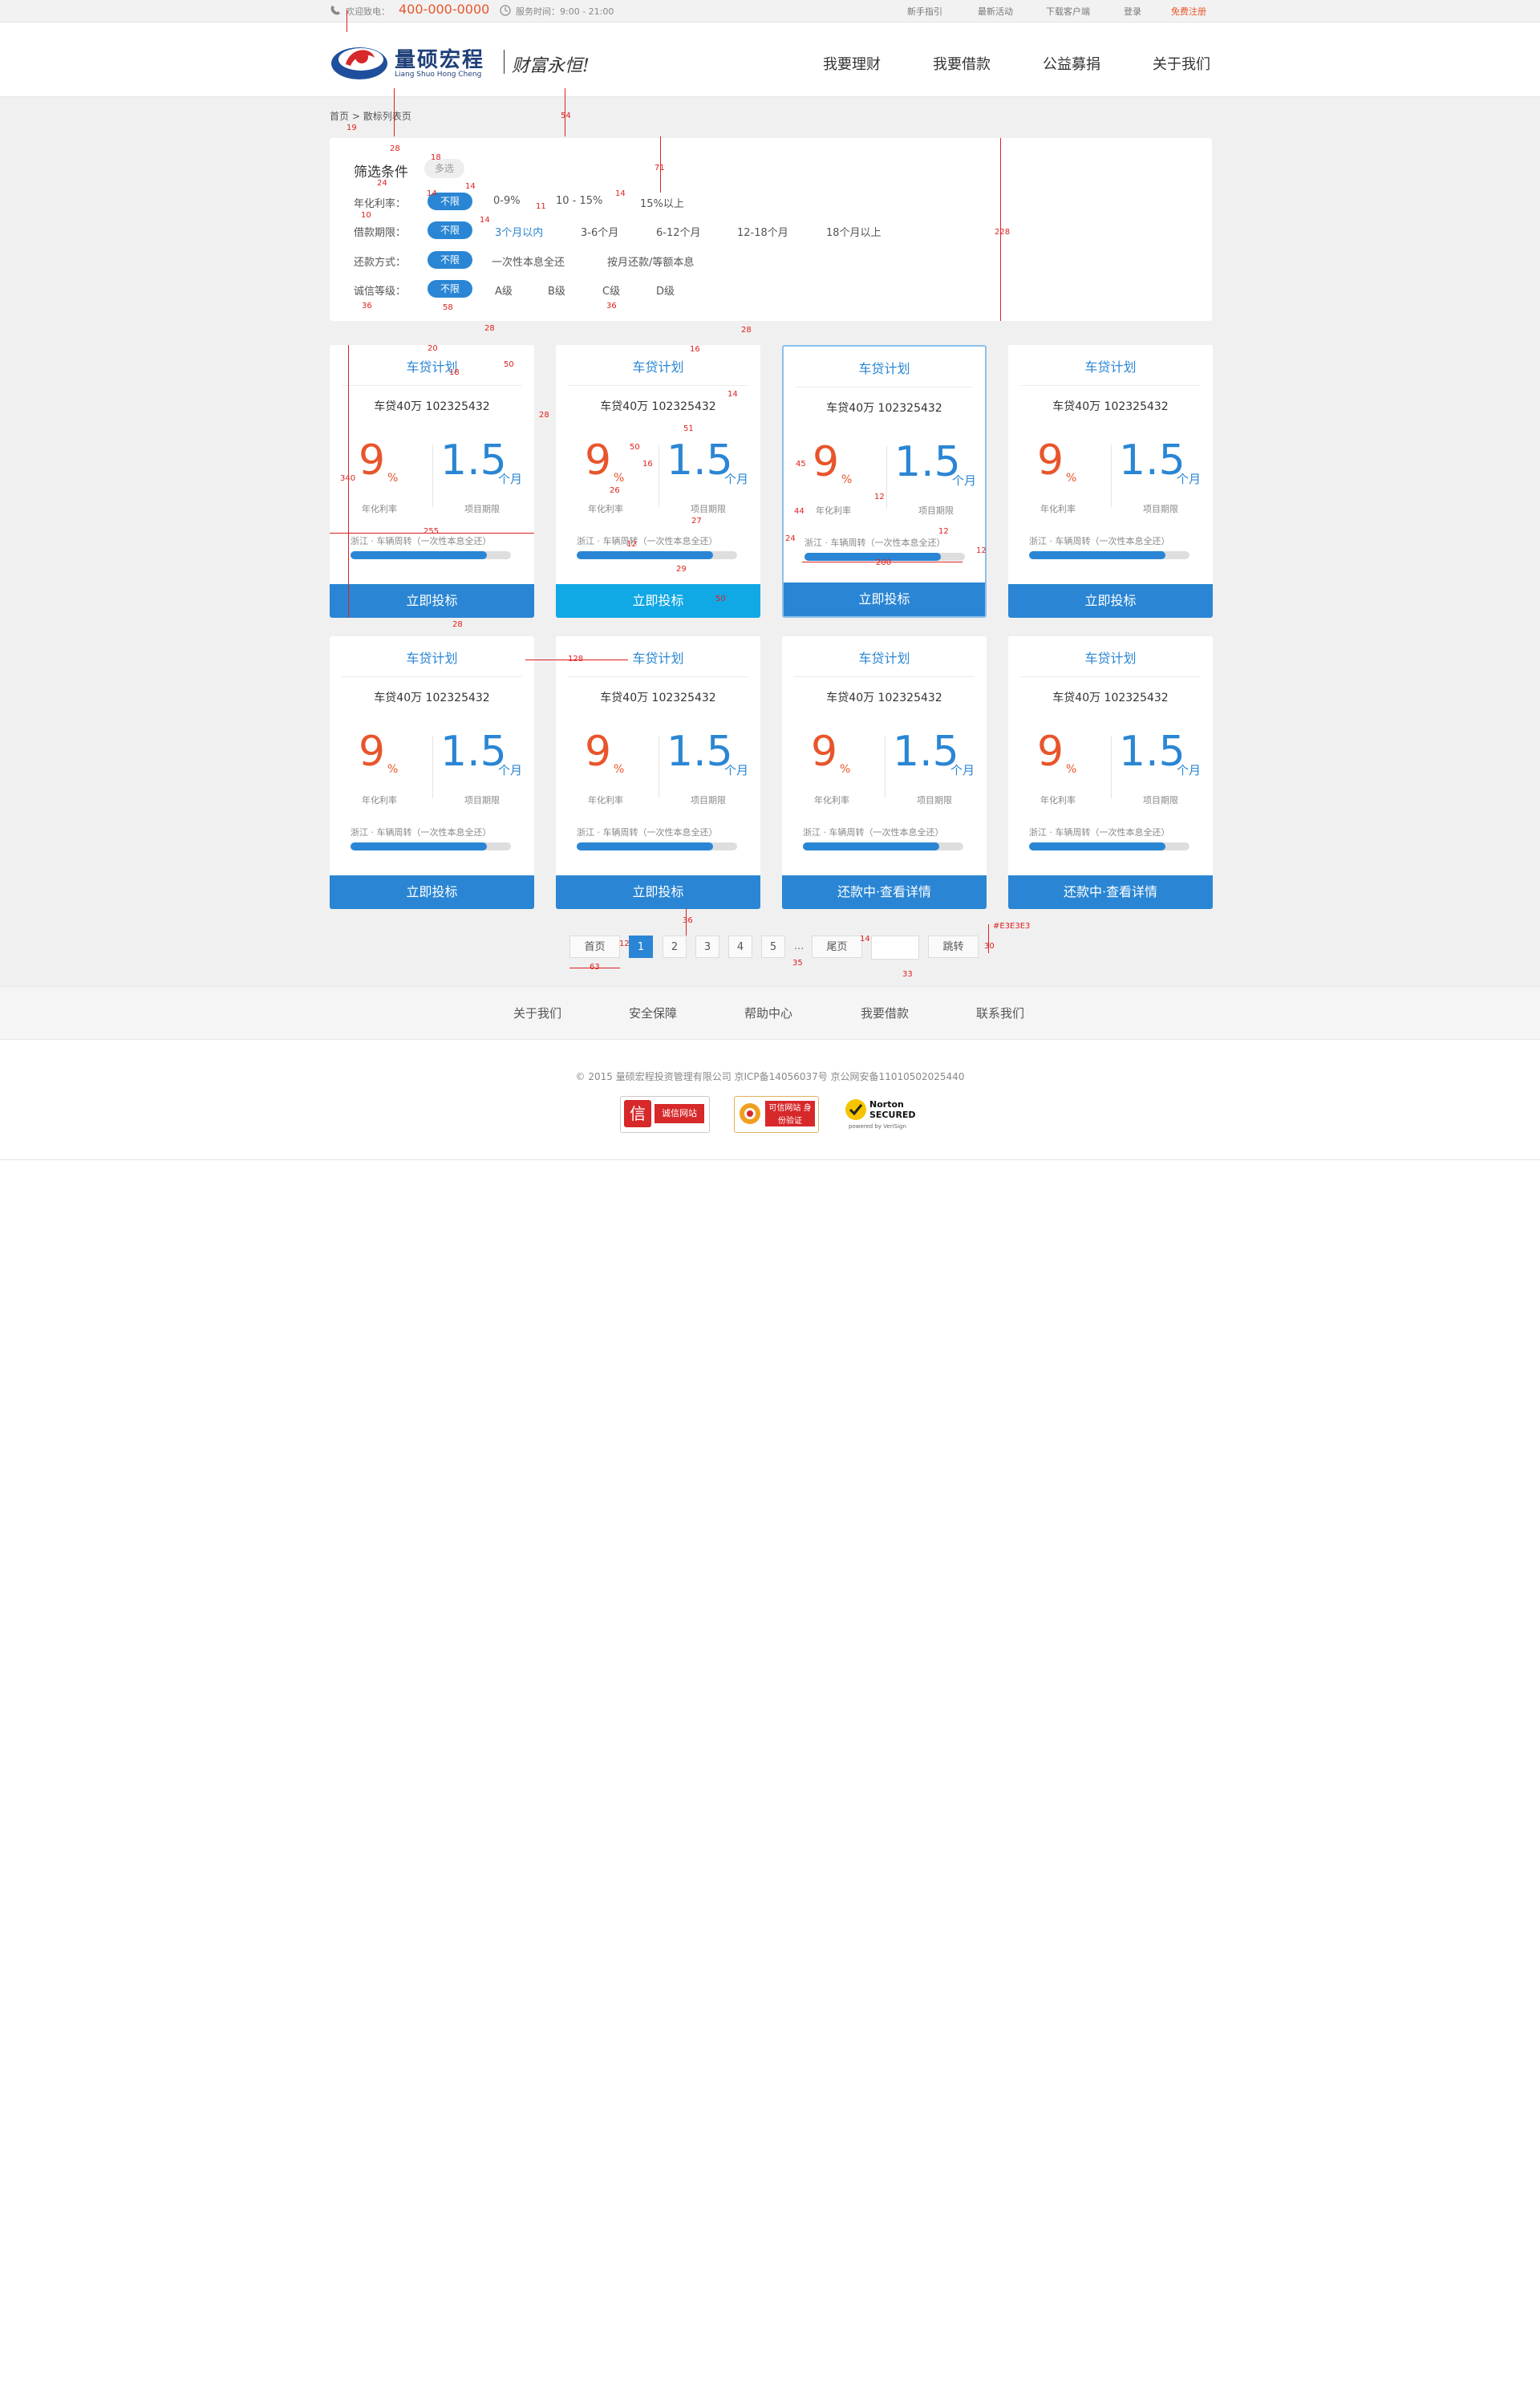  What do you see at coordinates (837, 947) in the screenshot?
I see `page-last-button: 尾页` at bounding box center [837, 947].